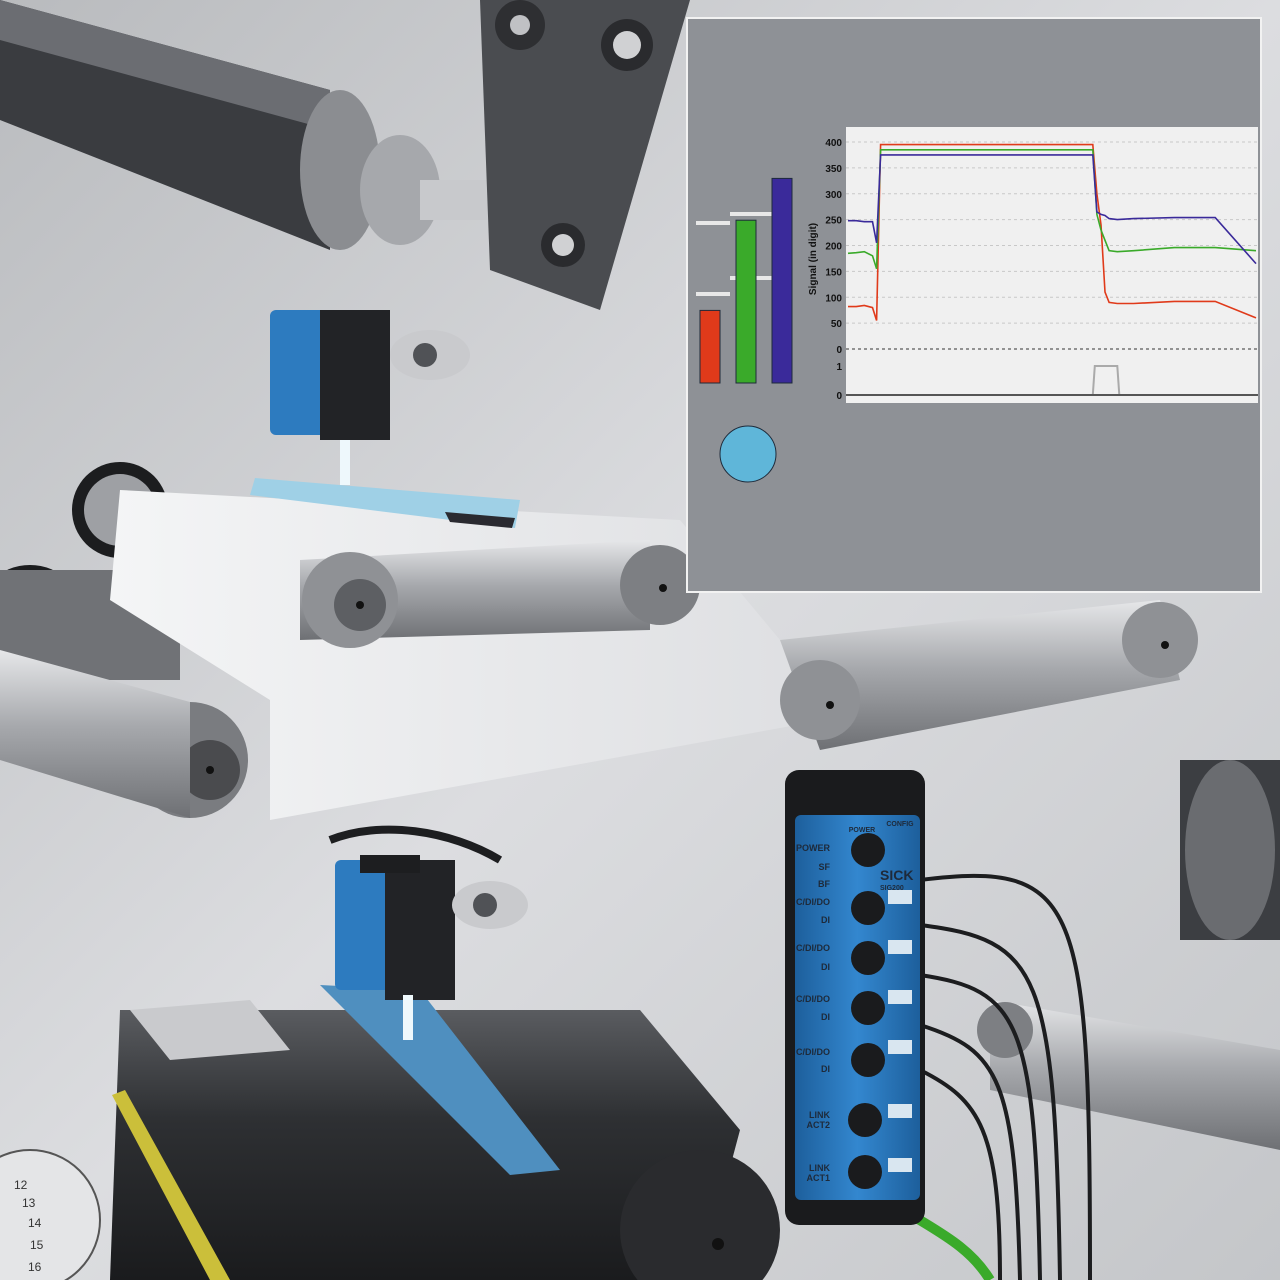 The width and height of the screenshot is (1280, 1280). Describe the element at coordinates (833, 298) in the screenshot. I see `y-tick-label: 100` at that location.